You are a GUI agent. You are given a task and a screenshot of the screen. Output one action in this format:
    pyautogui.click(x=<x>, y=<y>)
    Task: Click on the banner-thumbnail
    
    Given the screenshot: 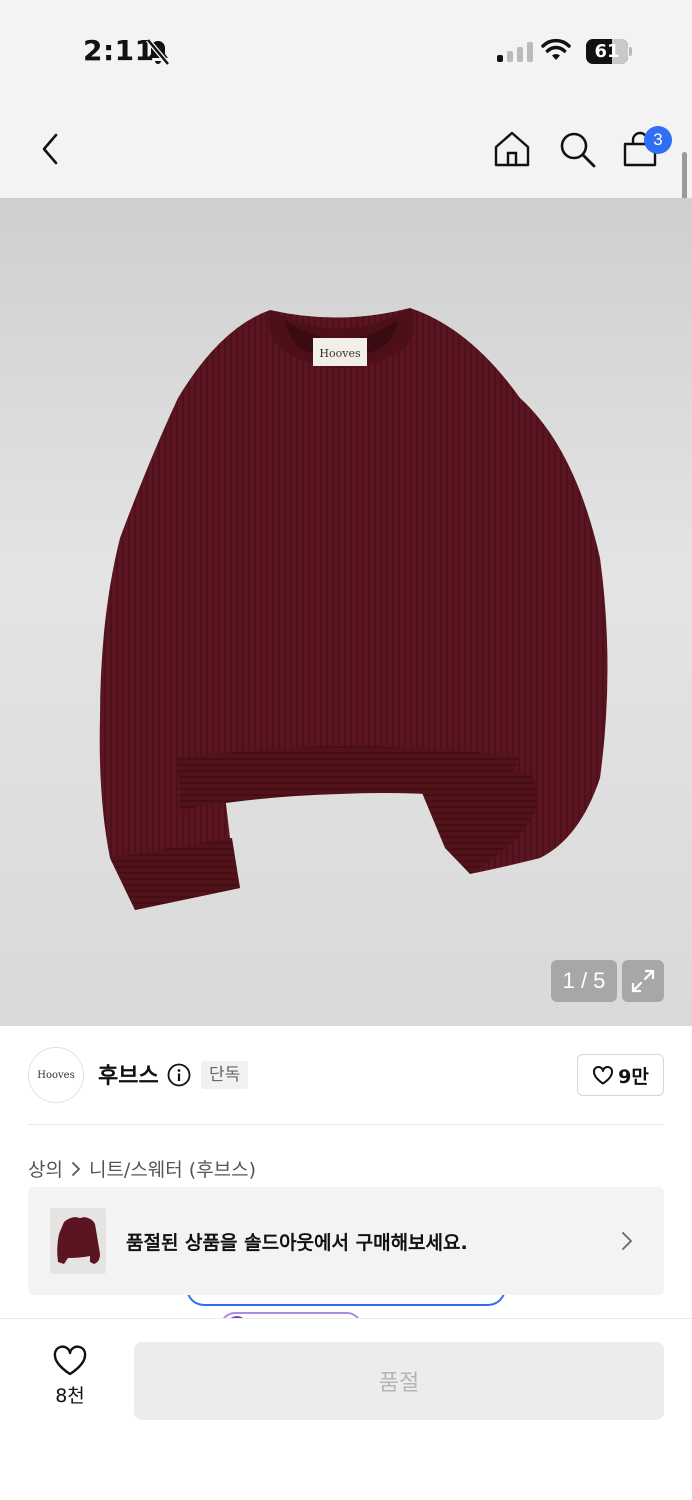 What is the action you would take?
    pyautogui.click(x=78, y=1241)
    